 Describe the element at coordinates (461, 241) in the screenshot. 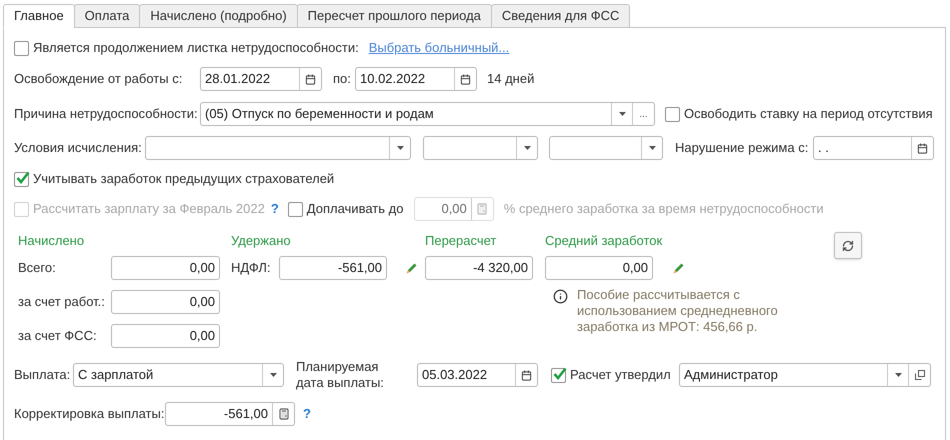

I see `section-heading: Перерасчет` at that location.